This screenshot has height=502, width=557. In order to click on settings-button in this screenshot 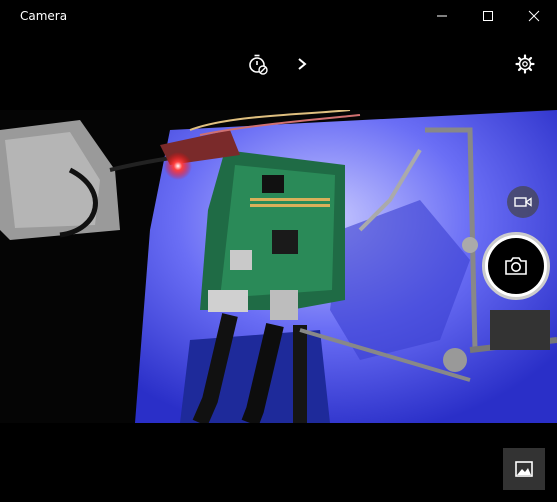, I will do `click(525, 64)`.